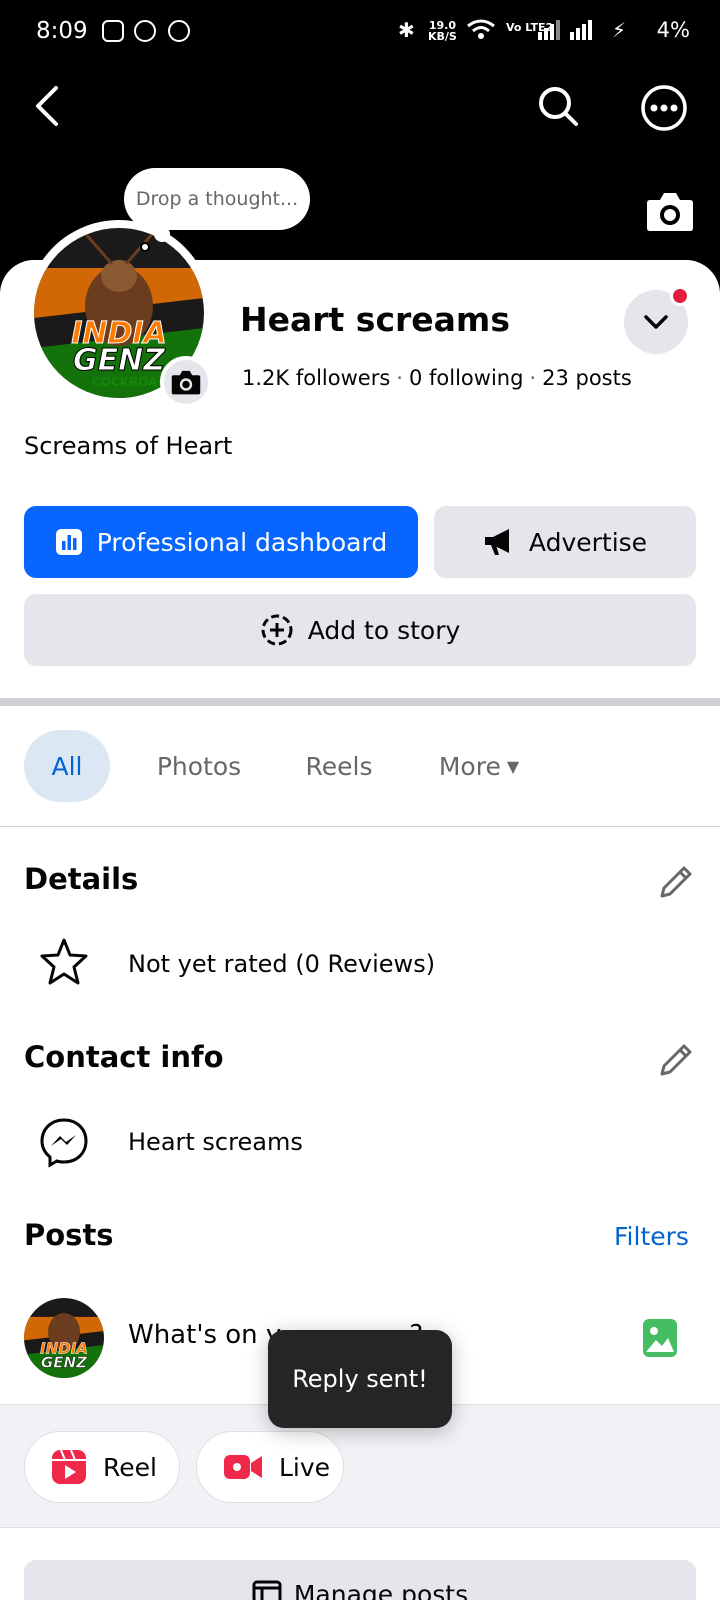 This screenshot has height=1600, width=720. Describe the element at coordinates (113, 31) in the screenshot. I see `instagram-icon` at that location.